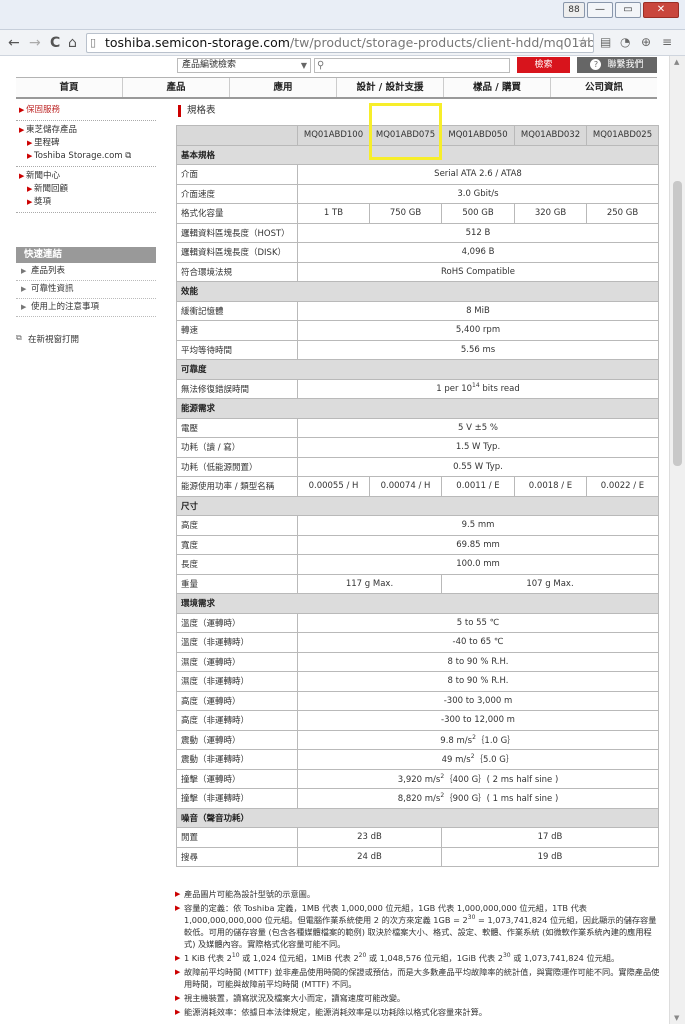  What do you see at coordinates (35, 43) in the screenshot?
I see `forward-icon: →` at bounding box center [35, 43].